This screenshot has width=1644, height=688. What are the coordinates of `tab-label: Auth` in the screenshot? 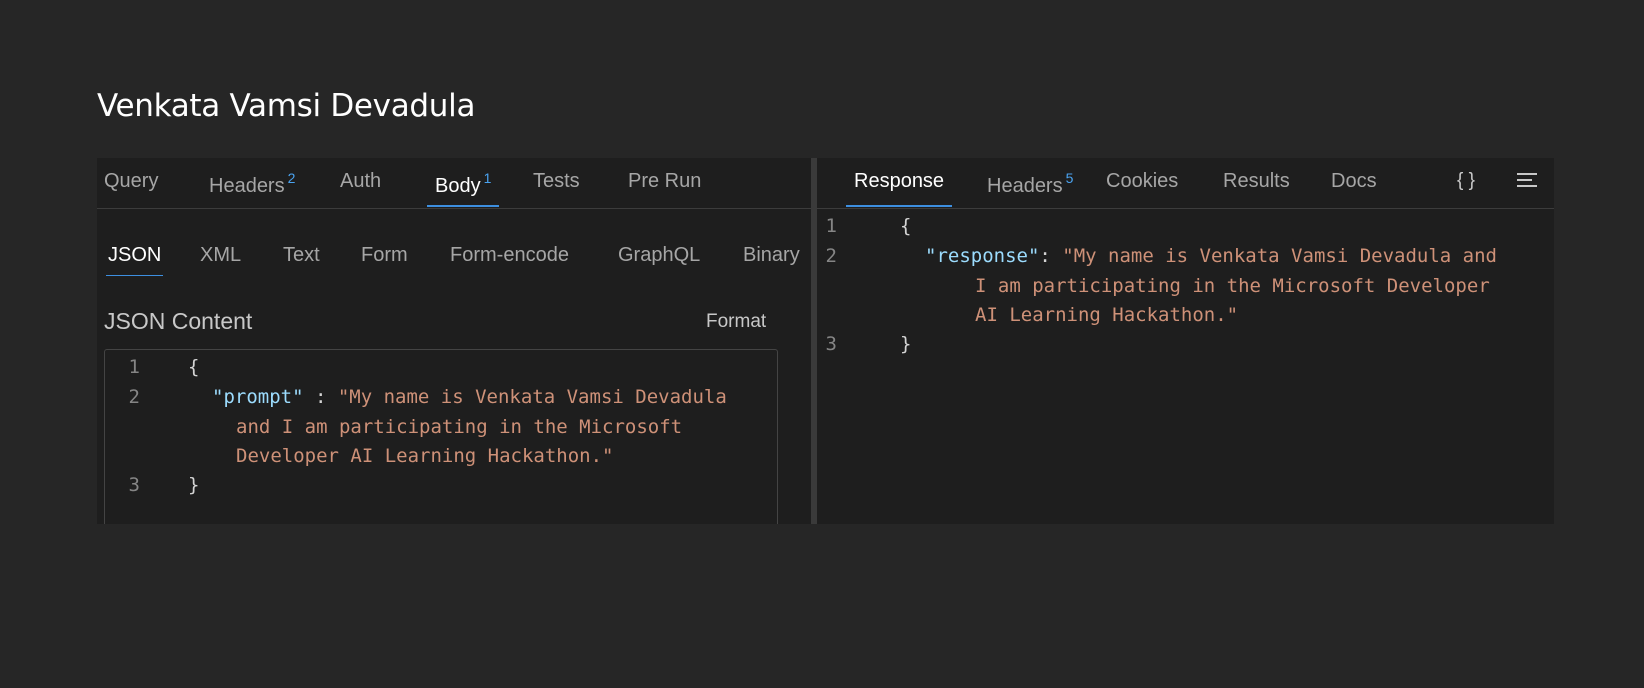 It's located at (361, 181).